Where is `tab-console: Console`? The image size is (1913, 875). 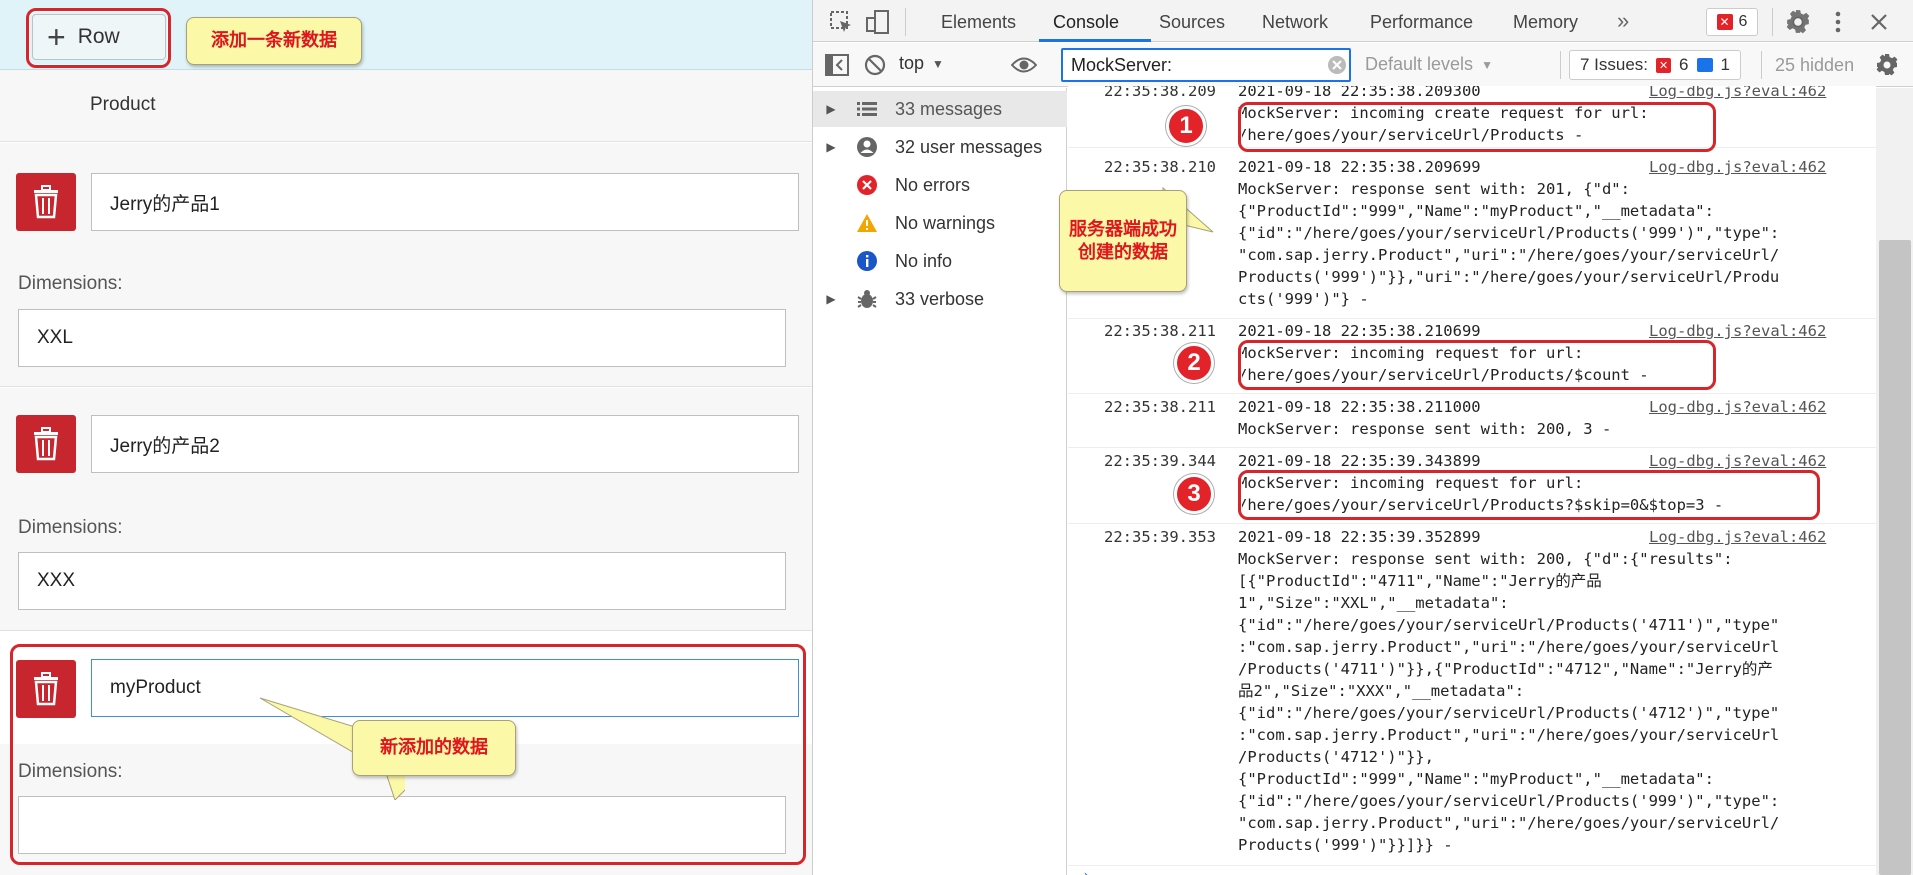 tab-console: Console is located at coordinates (1086, 22).